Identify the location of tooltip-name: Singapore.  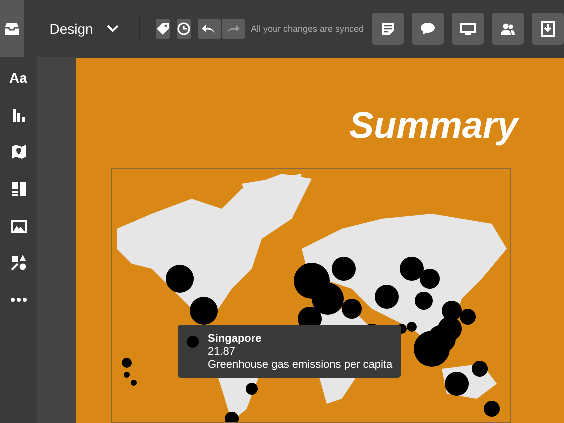
(235, 339).